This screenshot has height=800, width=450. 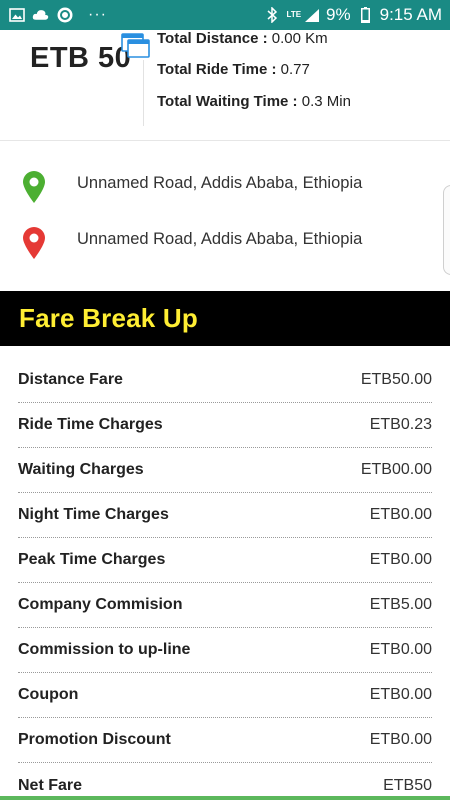 What do you see at coordinates (272, 15) in the screenshot?
I see `bluetooth-icon` at bounding box center [272, 15].